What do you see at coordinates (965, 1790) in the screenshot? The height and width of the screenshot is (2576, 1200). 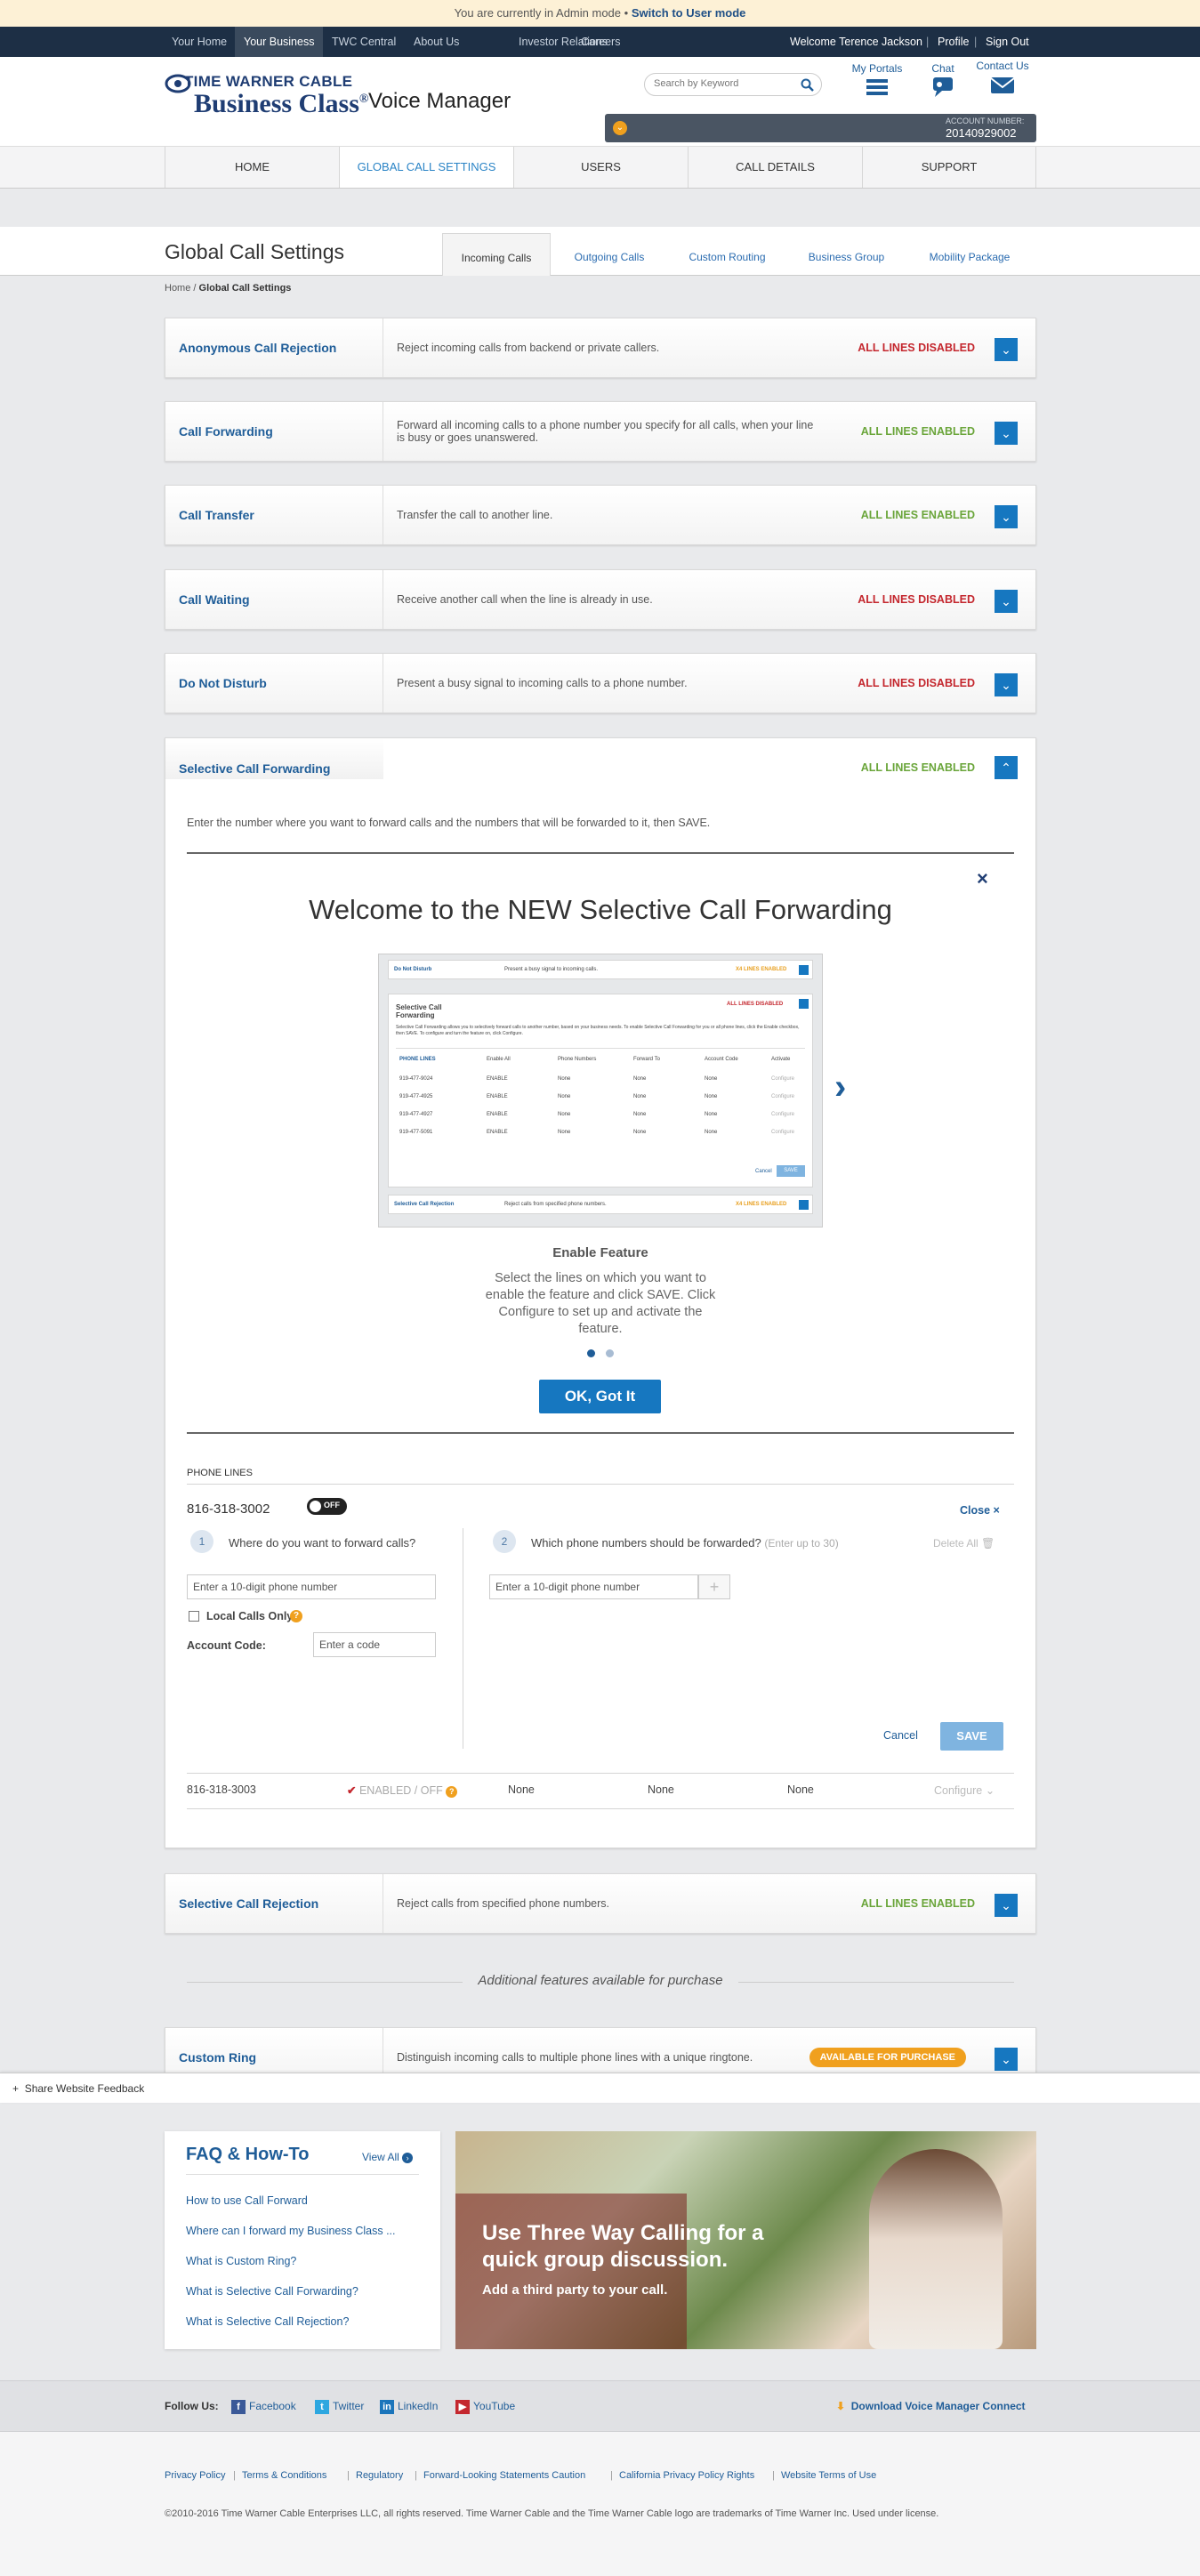 I see `configure-button: Configure ⌄` at bounding box center [965, 1790].